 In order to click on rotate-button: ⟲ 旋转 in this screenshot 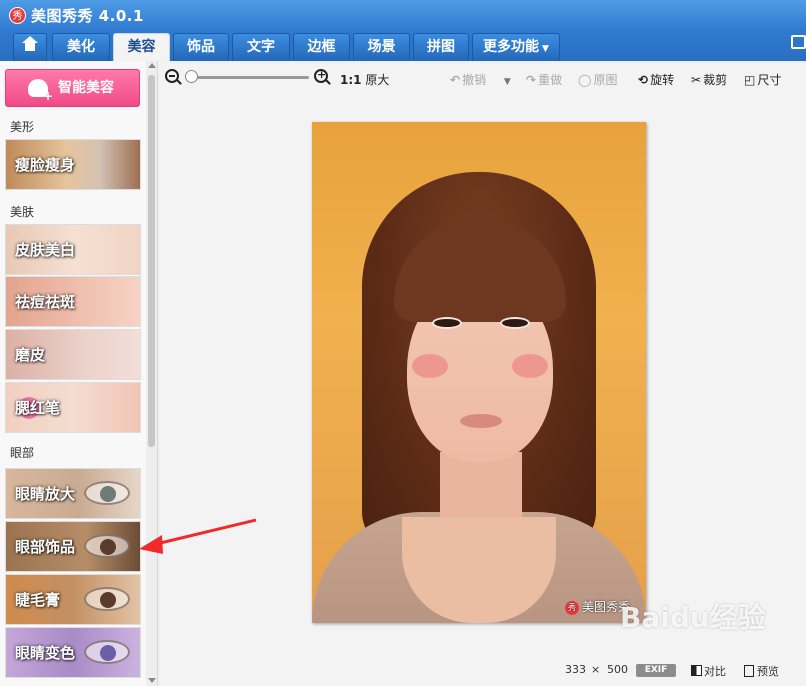, I will do `click(656, 79)`.